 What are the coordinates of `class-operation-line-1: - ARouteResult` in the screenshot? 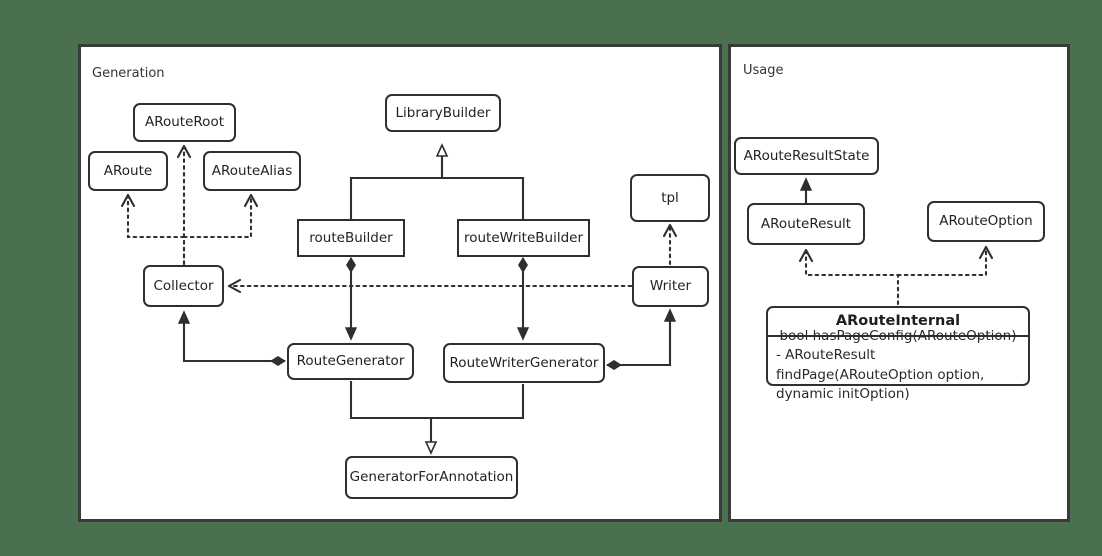 It's located at (826, 355).